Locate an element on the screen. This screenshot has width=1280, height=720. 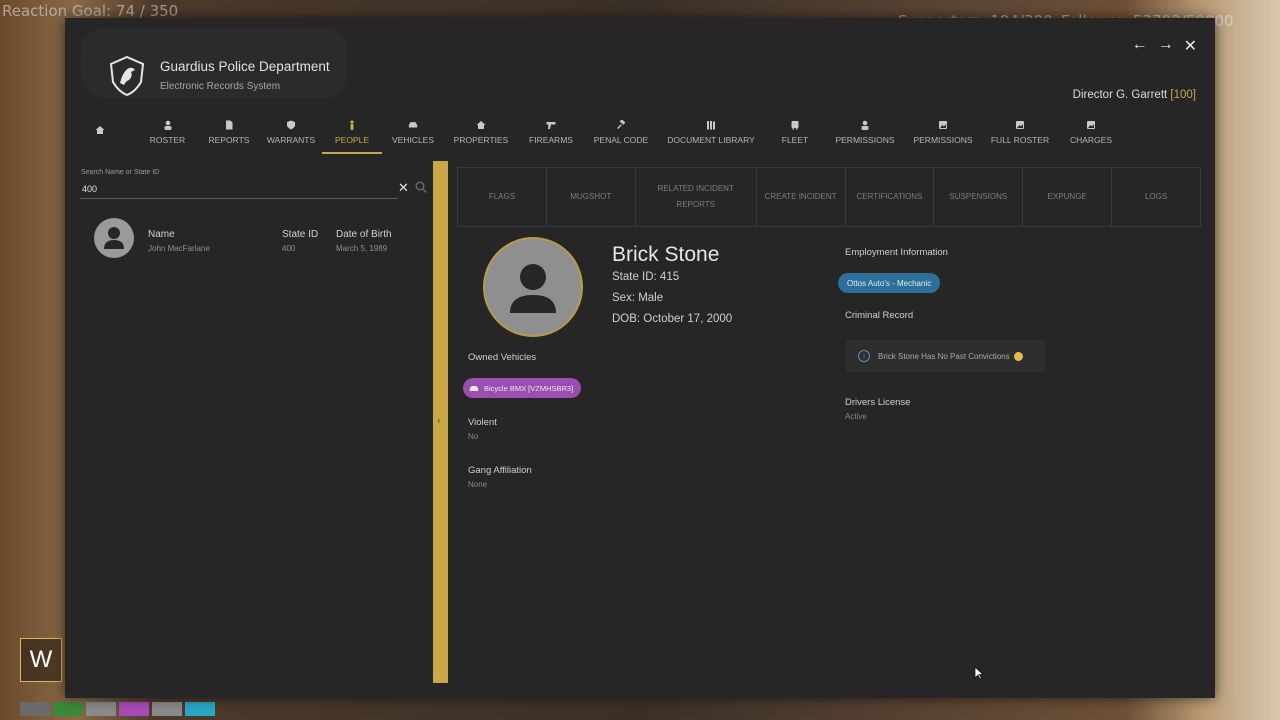
nav-warrants: WARRANTS is located at coordinates (291, 132).